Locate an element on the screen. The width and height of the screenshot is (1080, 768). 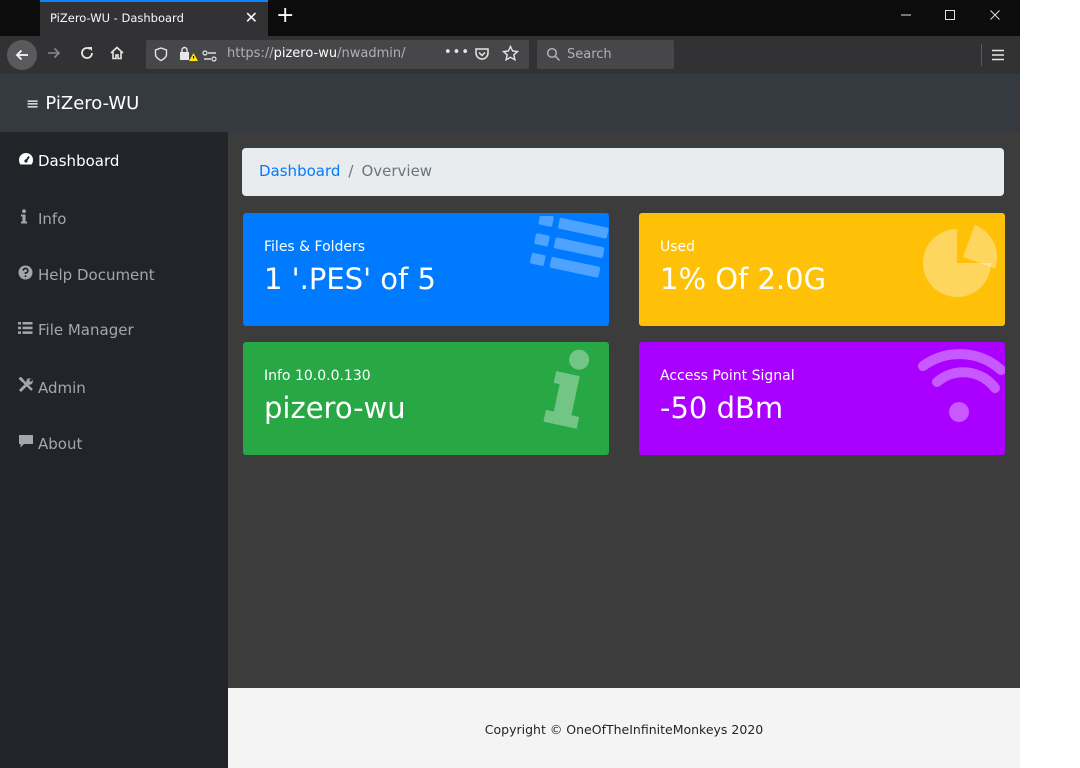
card-label: Info 10.0.0.130 is located at coordinates (317, 376).